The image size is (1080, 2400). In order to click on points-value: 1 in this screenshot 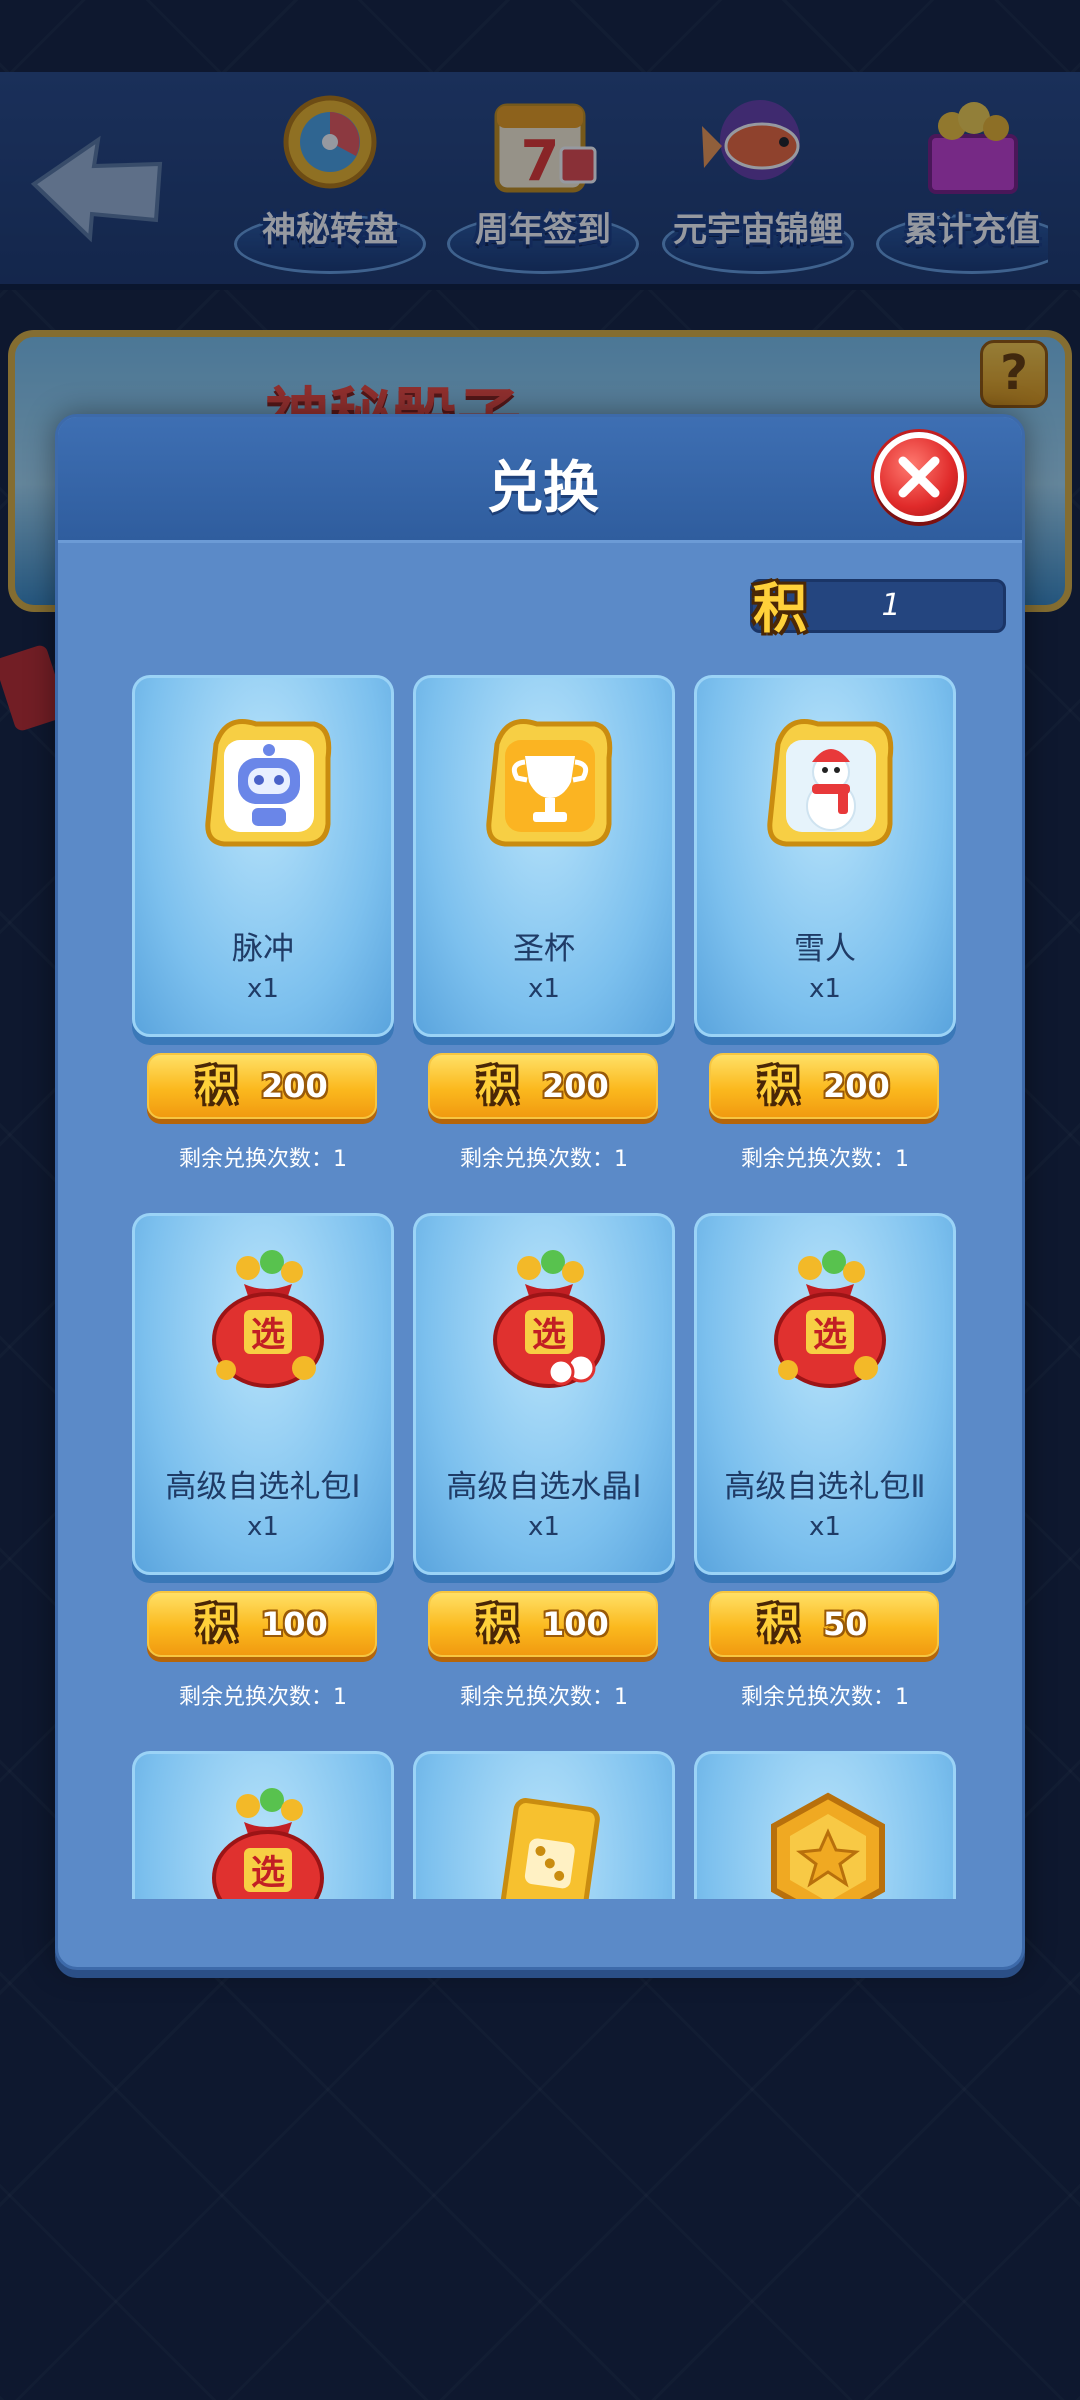, I will do `click(891, 605)`.